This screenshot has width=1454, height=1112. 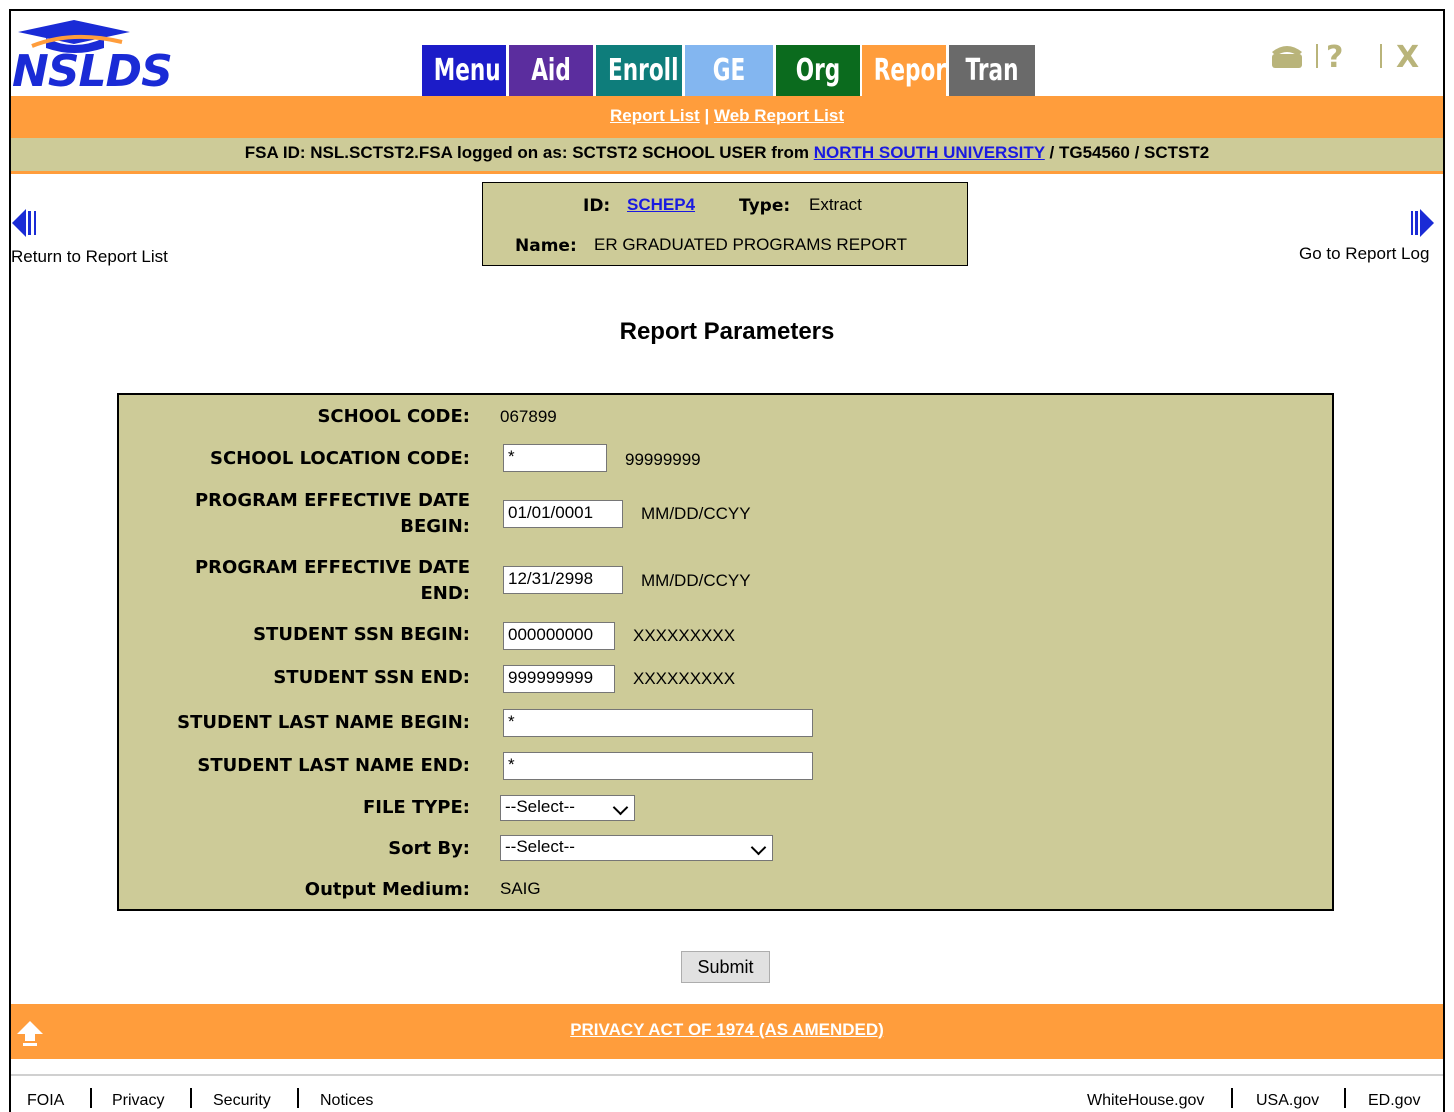 I want to click on status-suffix: / TG54560 / SCTST2, so click(x=1129, y=152).